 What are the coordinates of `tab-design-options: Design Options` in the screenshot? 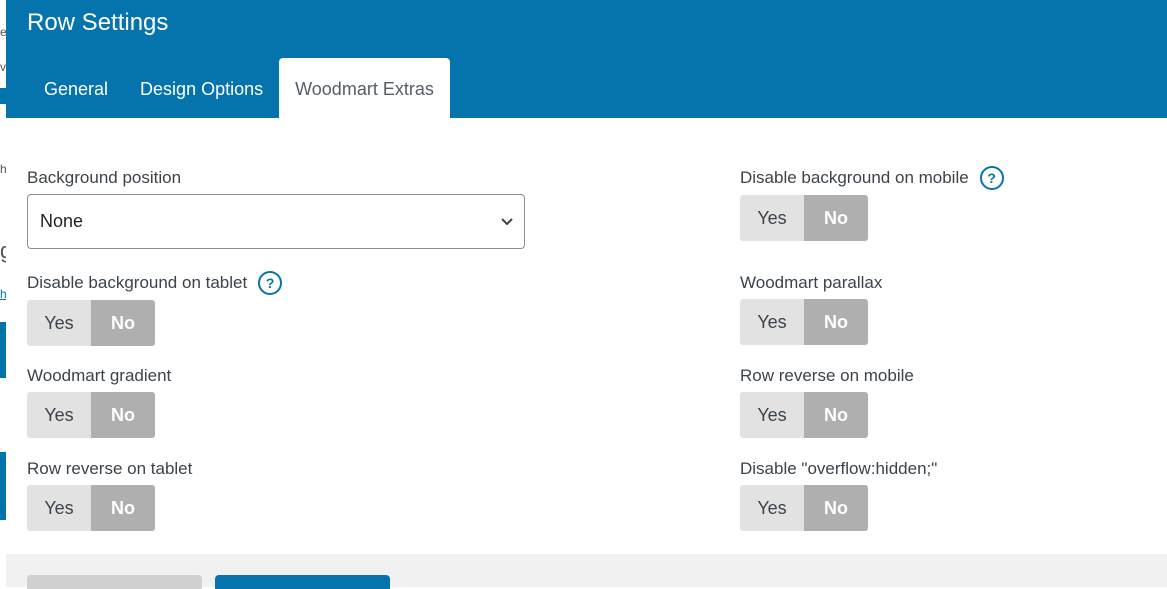 It's located at (201, 88).